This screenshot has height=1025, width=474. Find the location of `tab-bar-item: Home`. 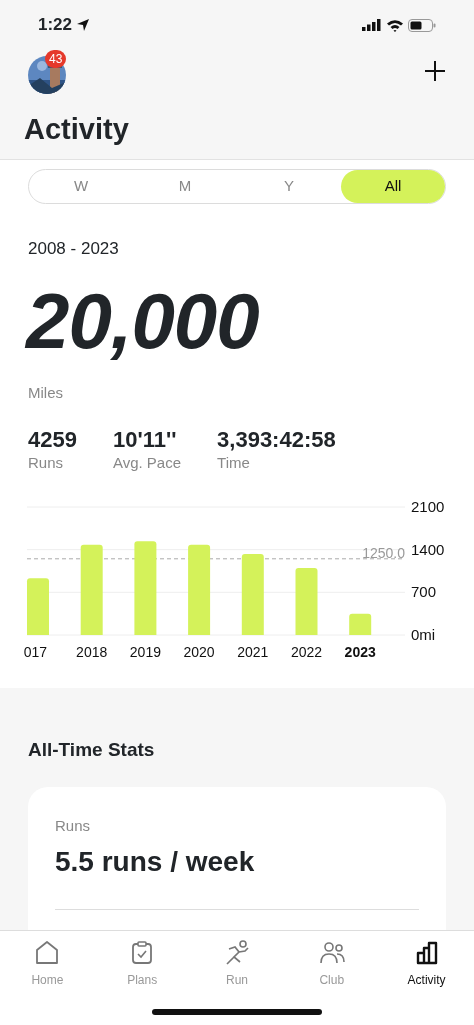

tab-bar-item: Home is located at coordinates (47, 966).